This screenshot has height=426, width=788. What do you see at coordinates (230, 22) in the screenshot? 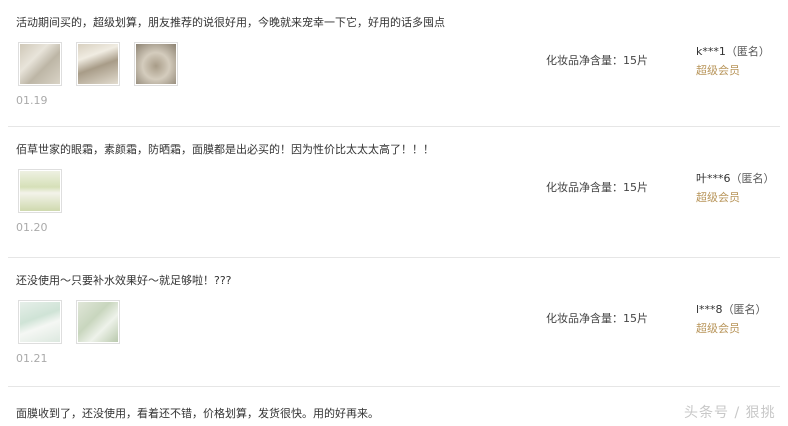
I see `review-content: 活动期间买的，超级划算，朋友推荐的说很好用，今晚就来宠幸一下它，好用的话多囤点` at bounding box center [230, 22].